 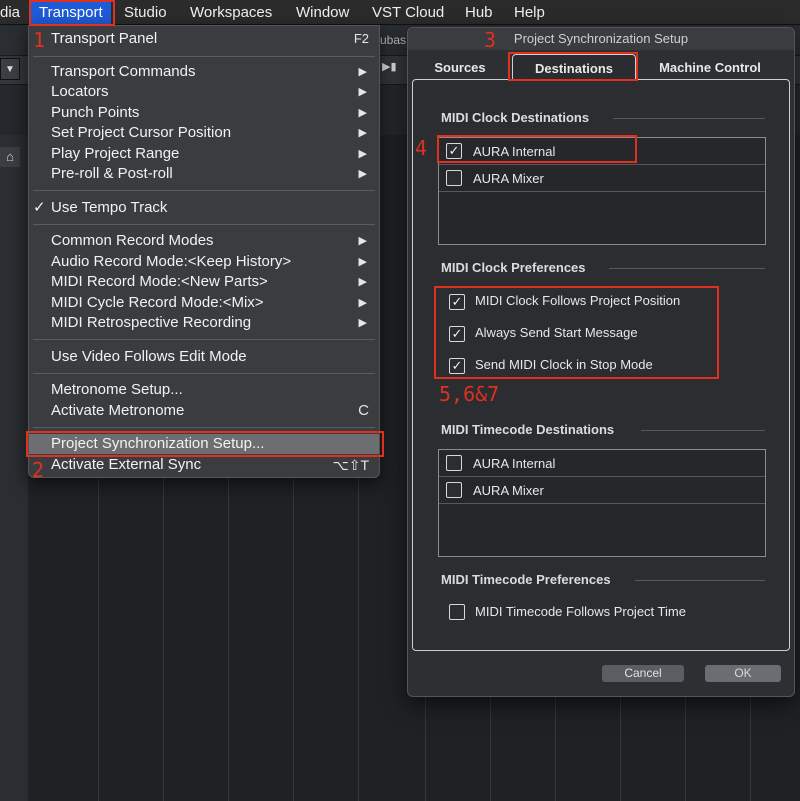 What do you see at coordinates (14, 468) in the screenshot?
I see `track-header-column` at bounding box center [14, 468].